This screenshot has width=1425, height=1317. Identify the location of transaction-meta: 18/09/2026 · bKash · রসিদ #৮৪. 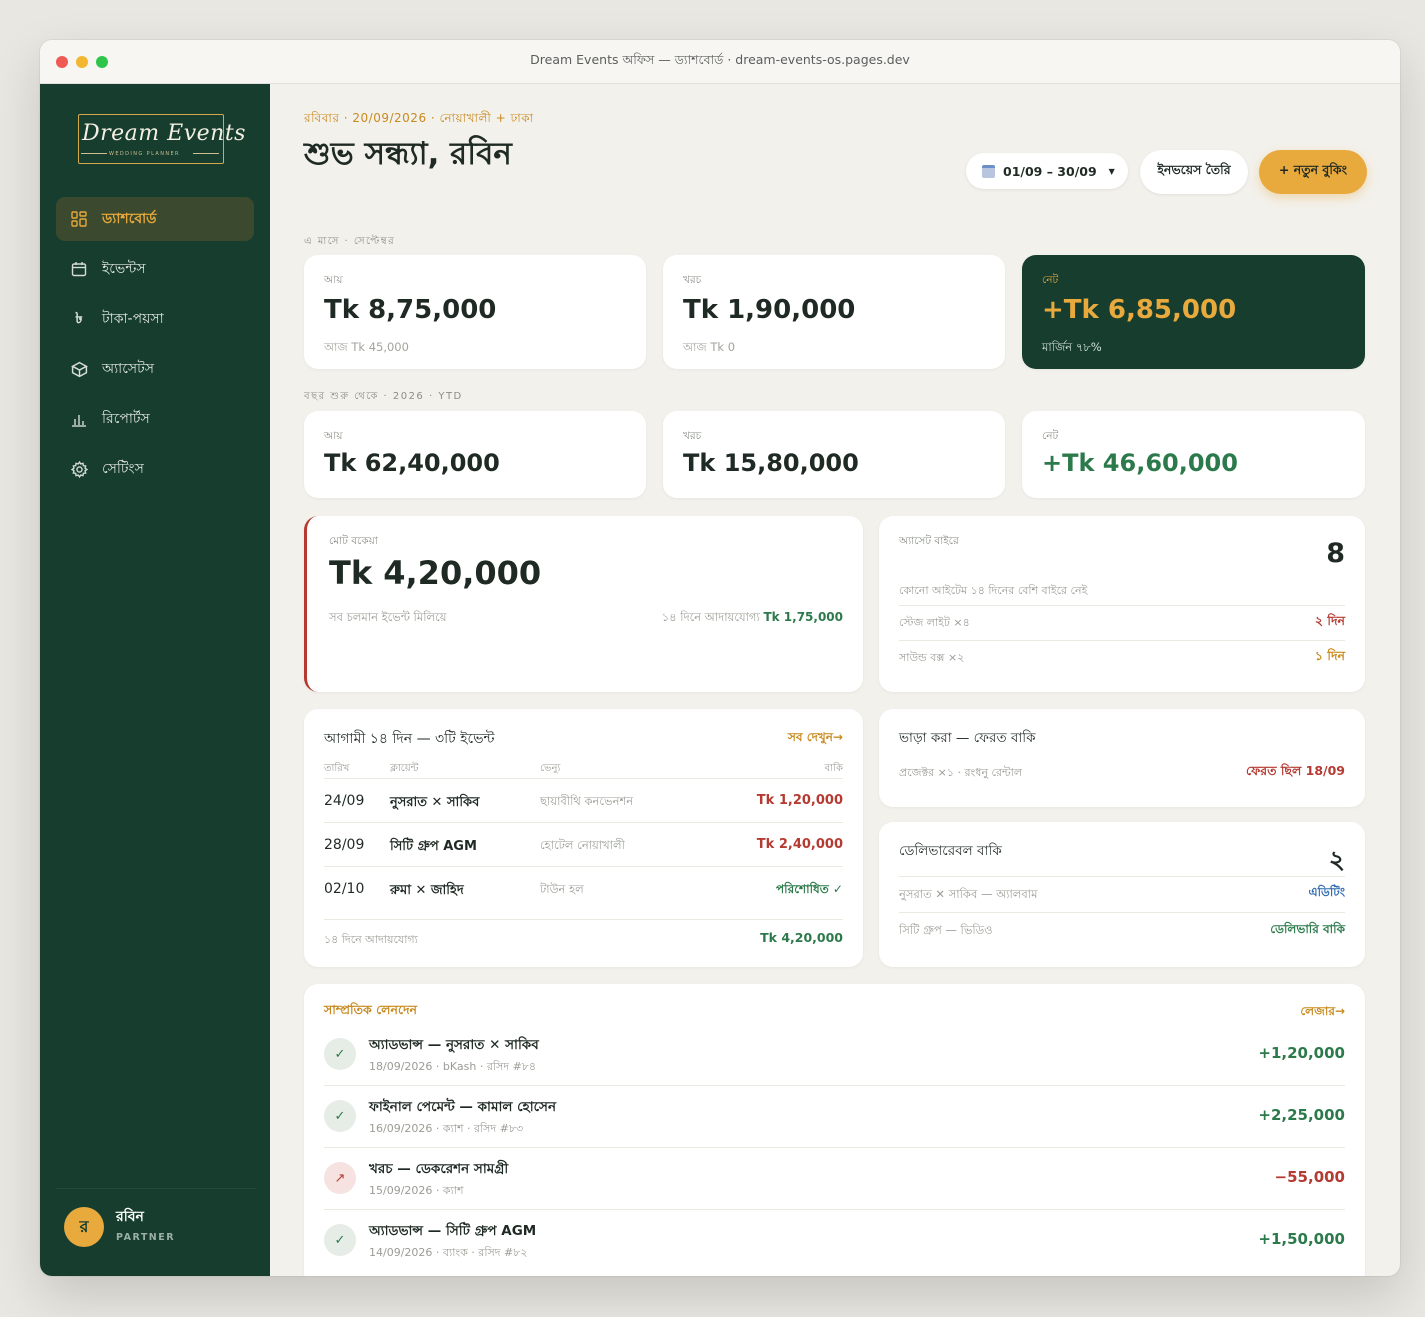
(453, 1066).